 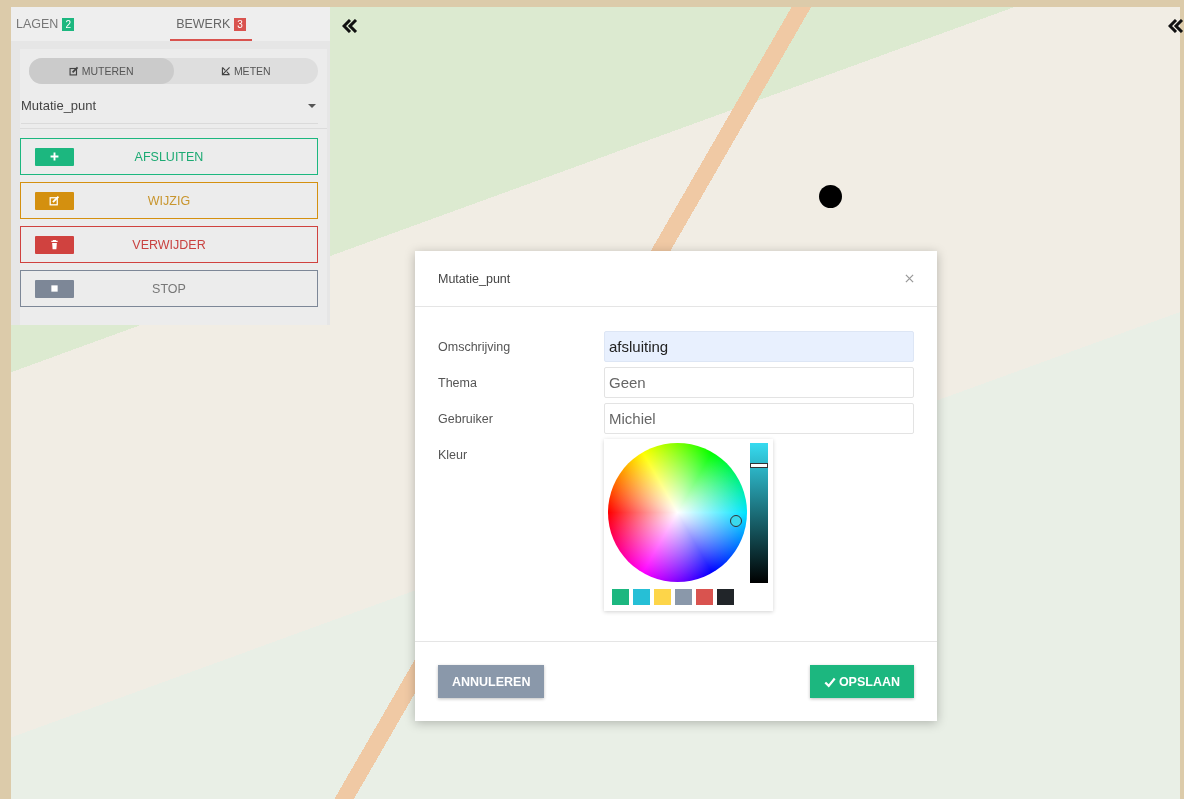 I want to click on text-field: Michiel, so click(x=759, y=418).